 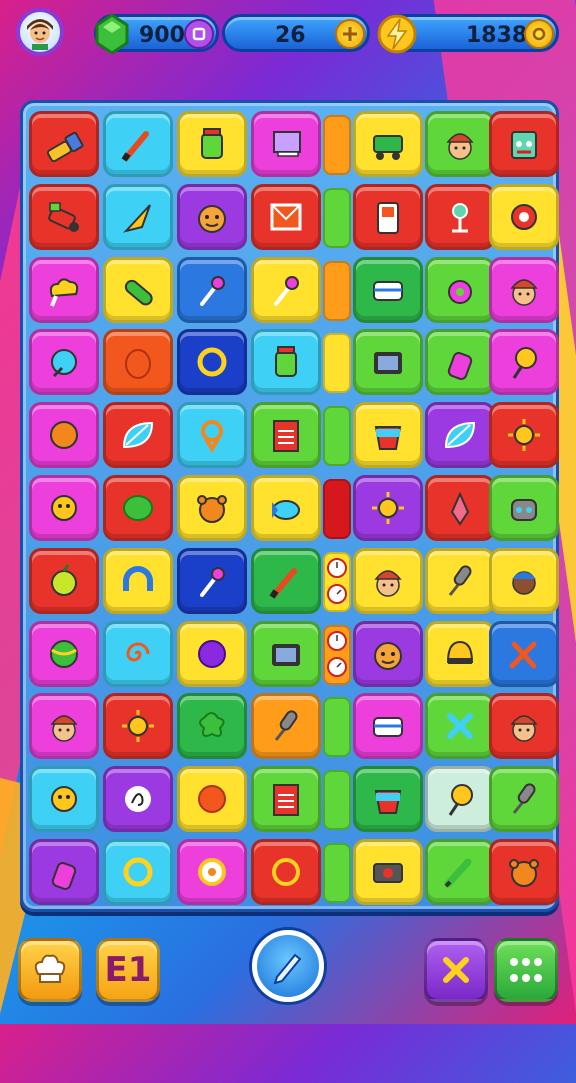 I want to click on tile-r5-c4, so click(x=286, y=435).